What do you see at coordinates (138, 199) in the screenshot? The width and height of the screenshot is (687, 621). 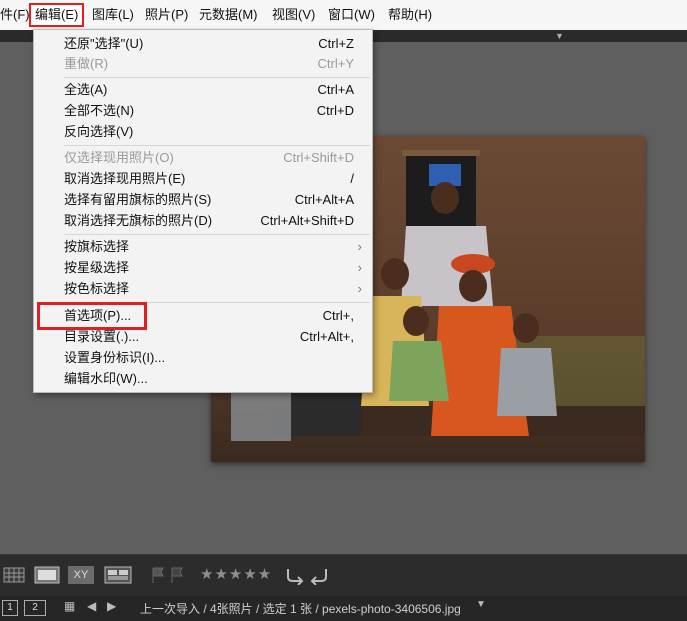 I see `menu-select-flagged-label: 选择有留用旗标的照片(S)` at bounding box center [138, 199].